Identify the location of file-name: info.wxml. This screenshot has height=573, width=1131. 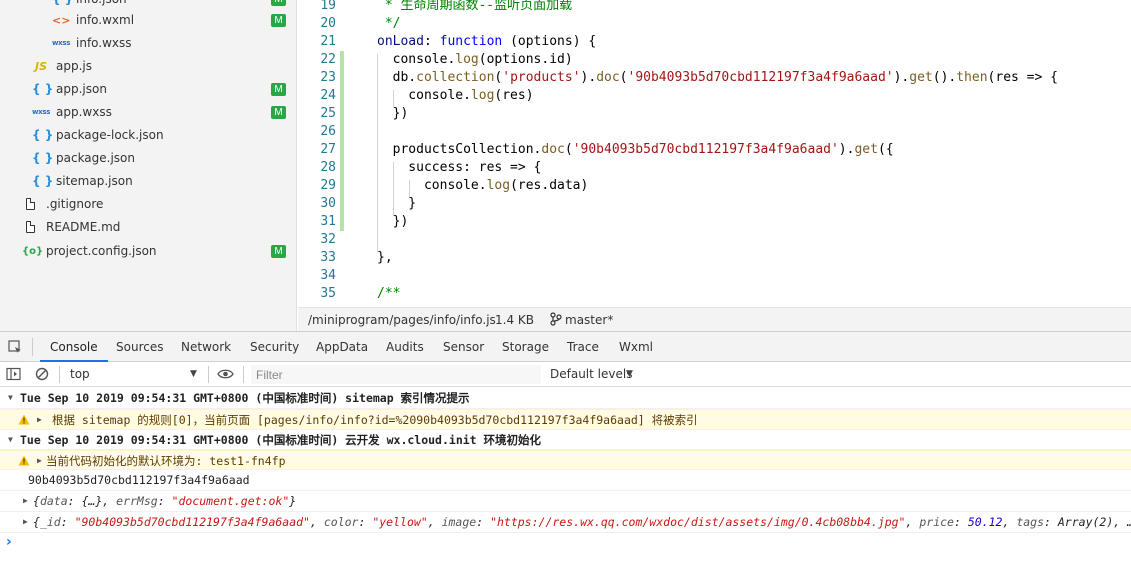
(105, 20).